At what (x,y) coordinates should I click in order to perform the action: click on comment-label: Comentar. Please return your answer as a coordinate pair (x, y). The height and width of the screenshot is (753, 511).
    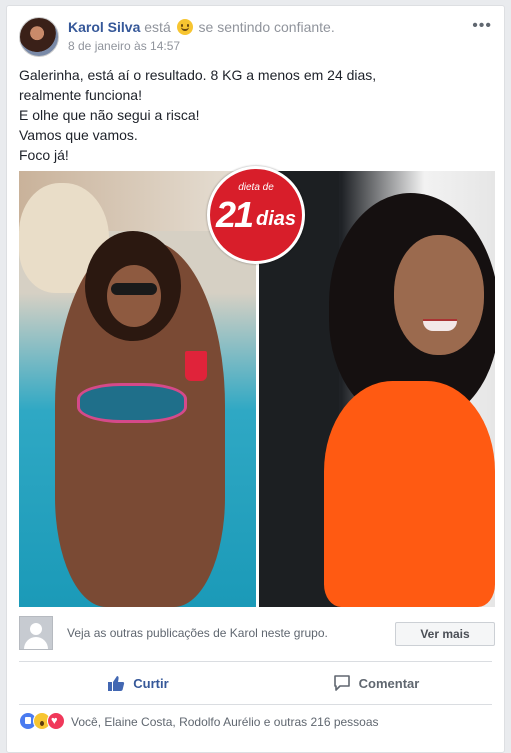
    Looking at the image, I should click on (389, 683).